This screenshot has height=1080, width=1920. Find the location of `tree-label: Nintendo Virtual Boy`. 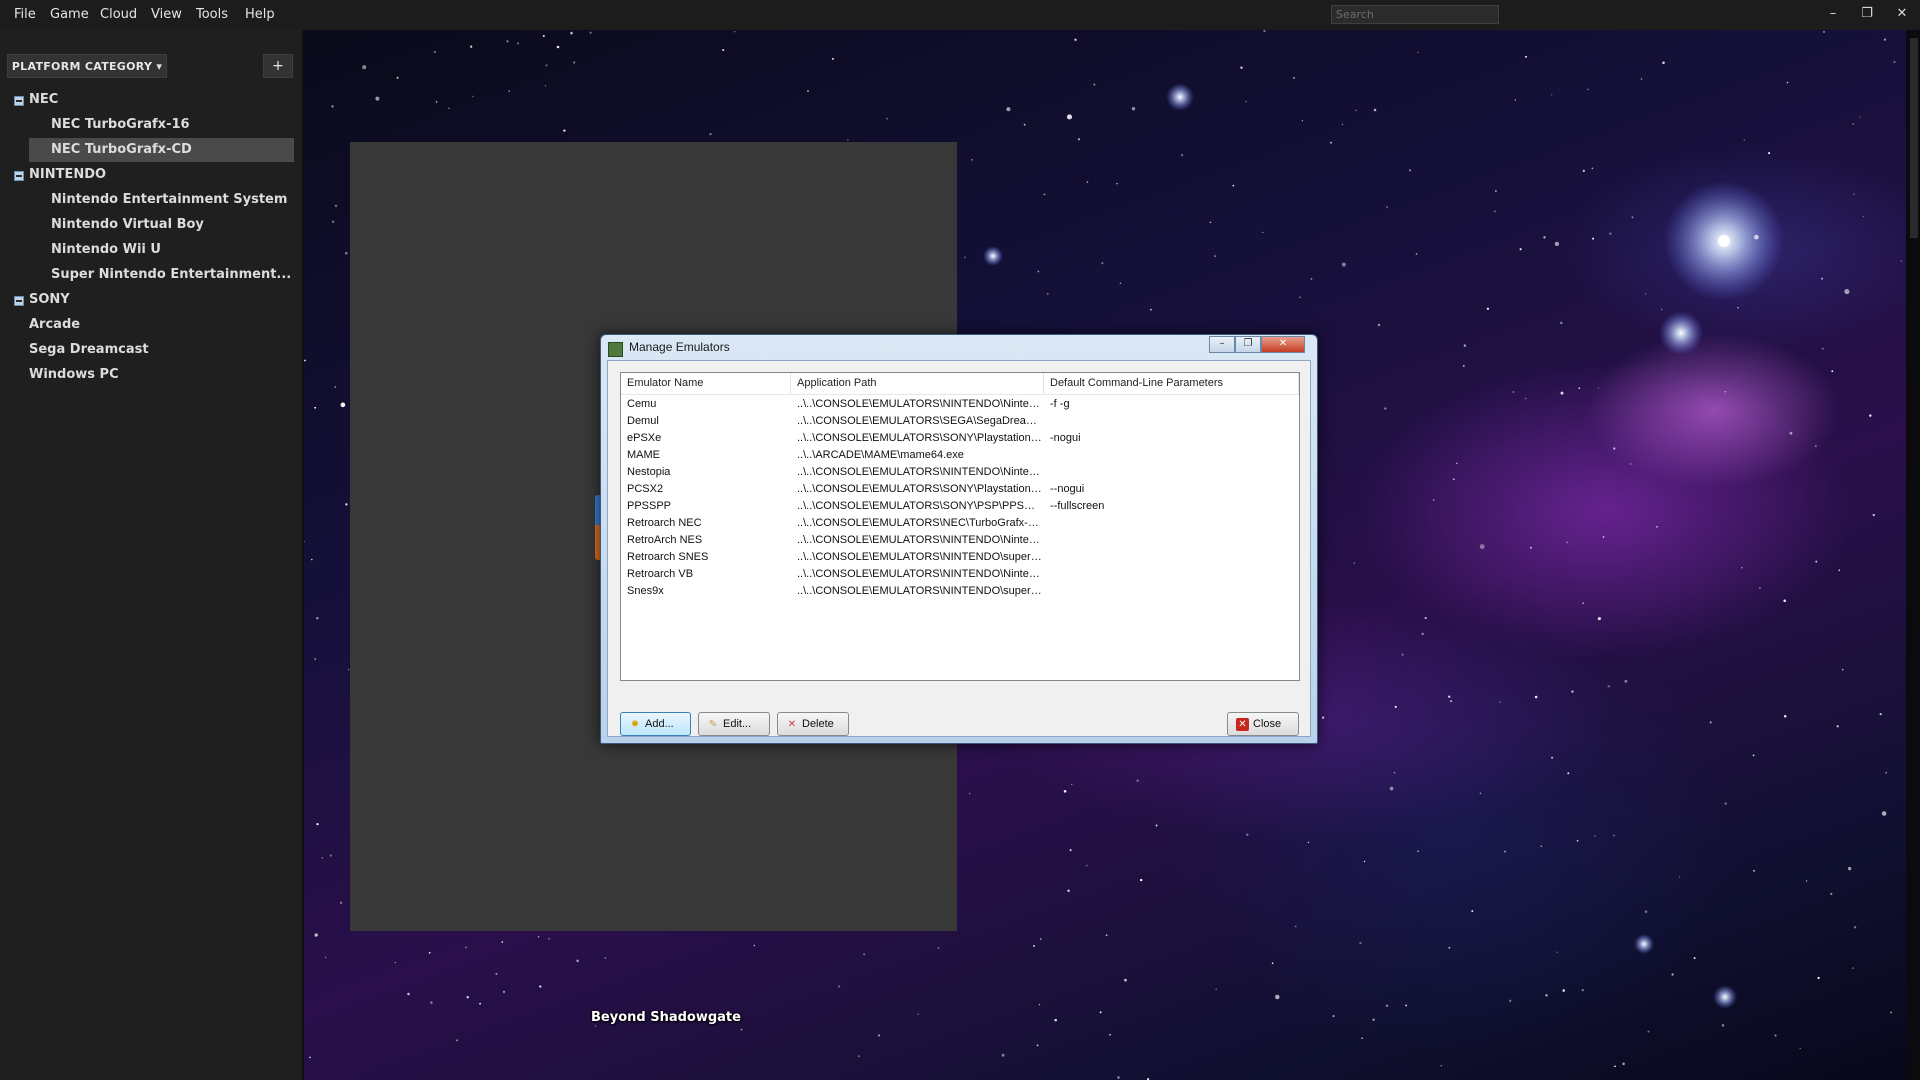

tree-label: Nintendo Virtual Boy is located at coordinates (127, 224).